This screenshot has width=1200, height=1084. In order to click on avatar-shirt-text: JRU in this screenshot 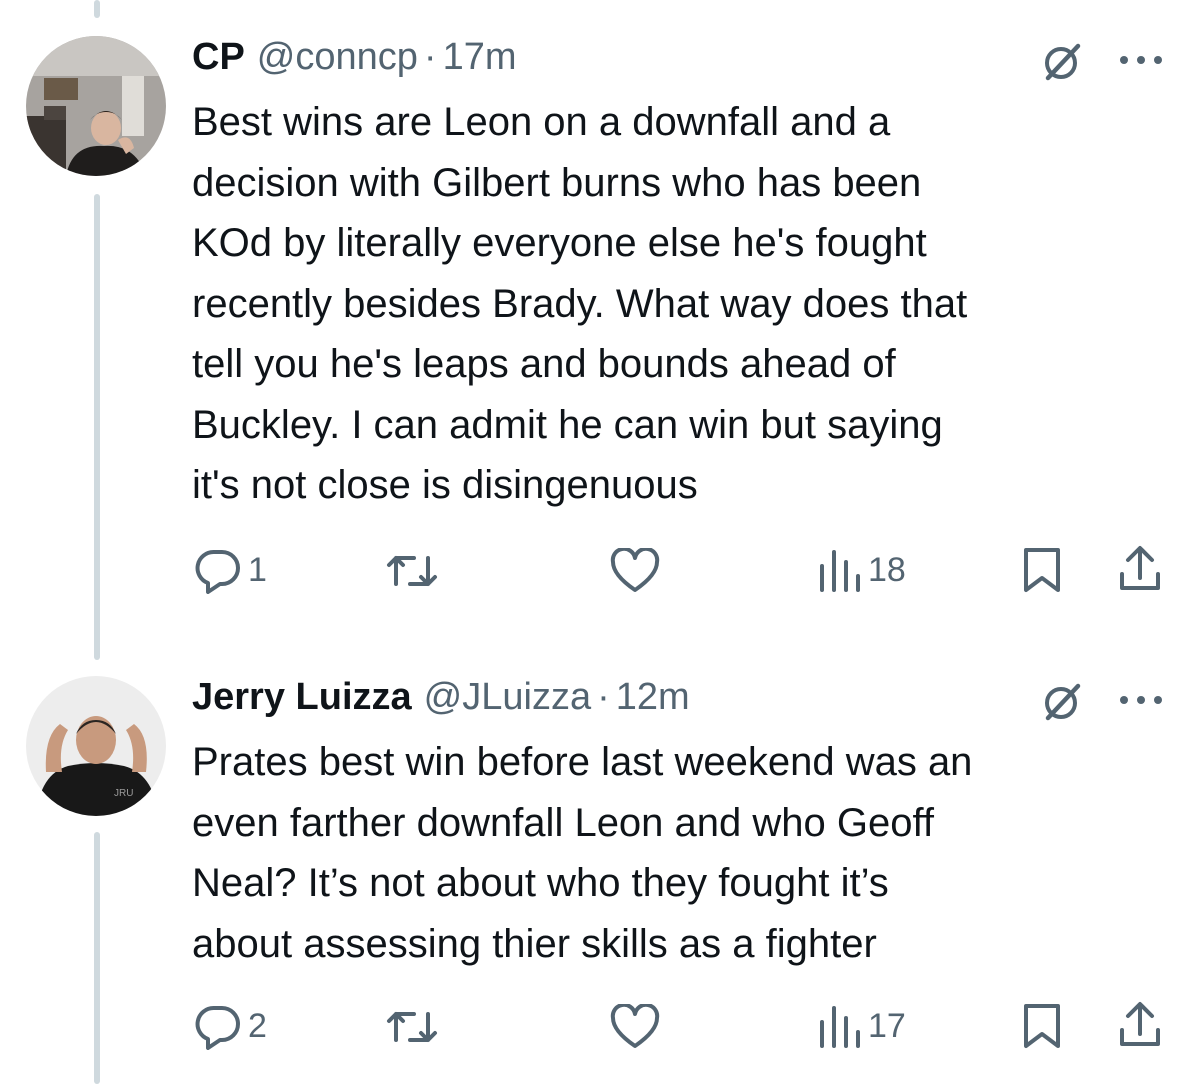, I will do `click(123, 793)`.